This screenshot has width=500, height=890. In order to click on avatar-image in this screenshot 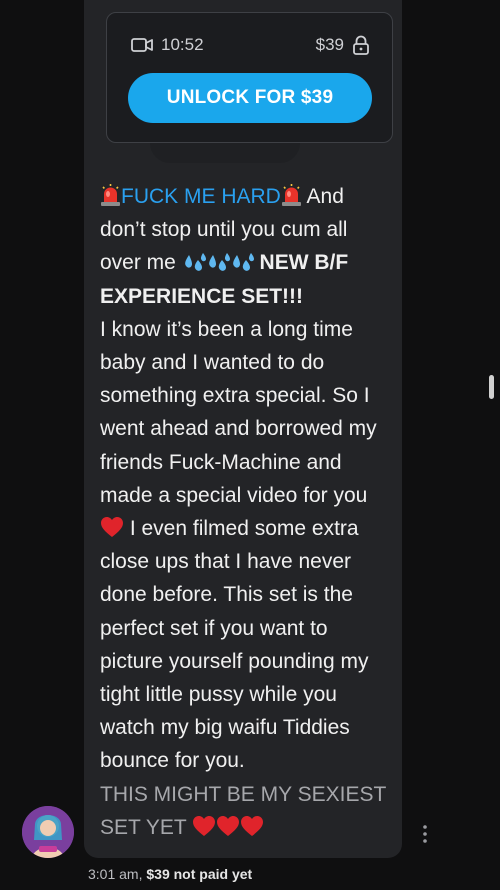, I will do `click(48, 832)`.